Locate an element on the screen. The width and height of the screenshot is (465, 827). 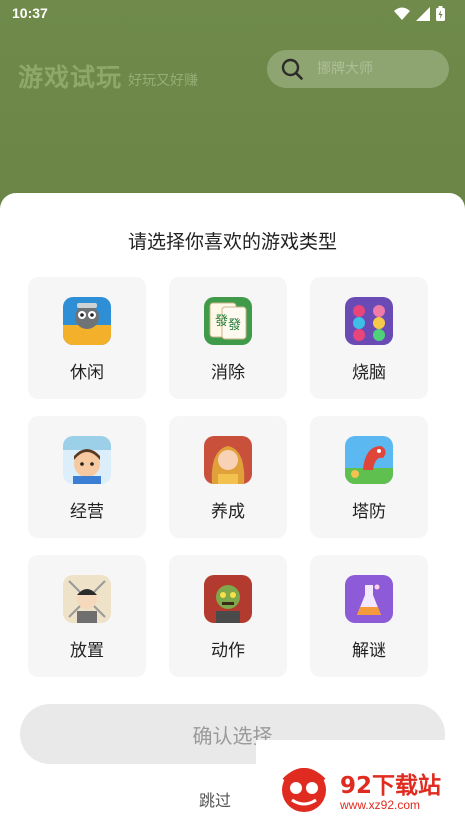
category-card-nurture: 养成 is located at coordinates (228, 477).